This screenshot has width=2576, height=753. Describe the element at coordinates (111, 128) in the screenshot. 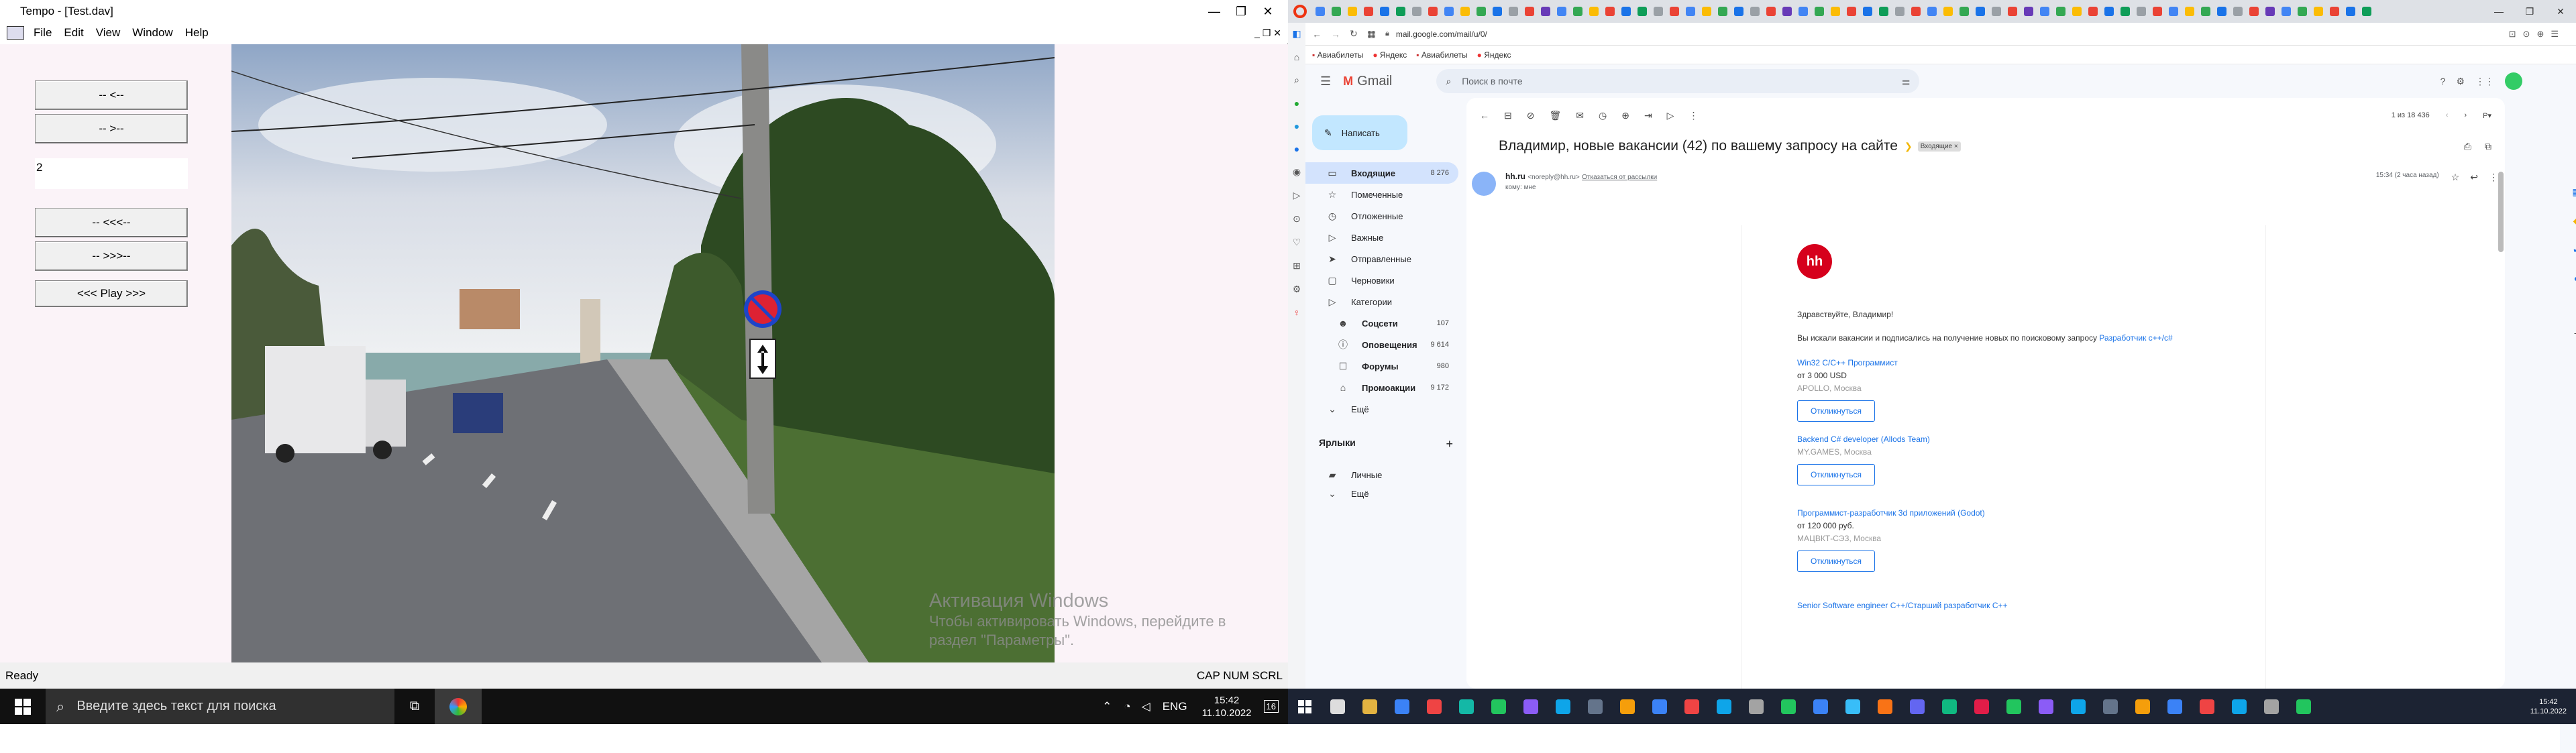

I see `next-frame-button: -- >--` at that location.